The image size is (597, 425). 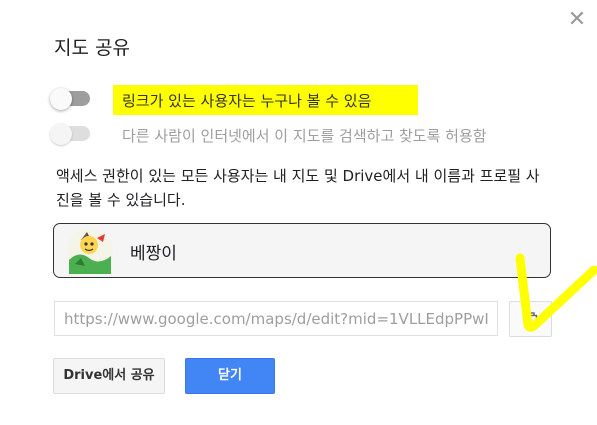 What do you see at coordinates (230, 376) in the screenshot?
I see `close-button: 닫기` at bounding box center [230, 376].